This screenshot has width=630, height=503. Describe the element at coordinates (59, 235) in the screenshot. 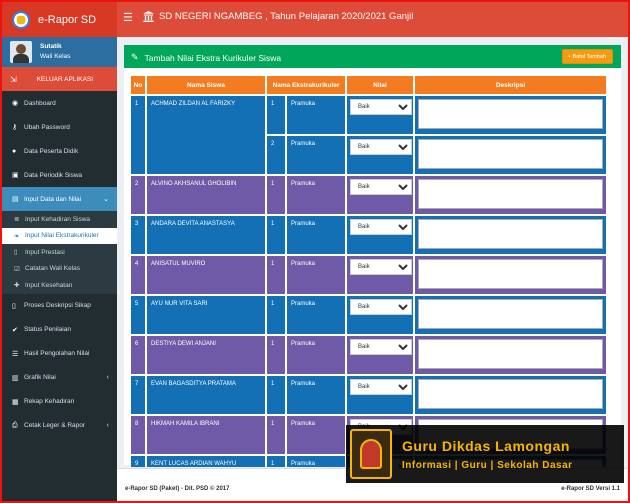

I see `submenu-ekstrakurikuler: ❧ Input Nilai Ekstrakurikuler` at that location.